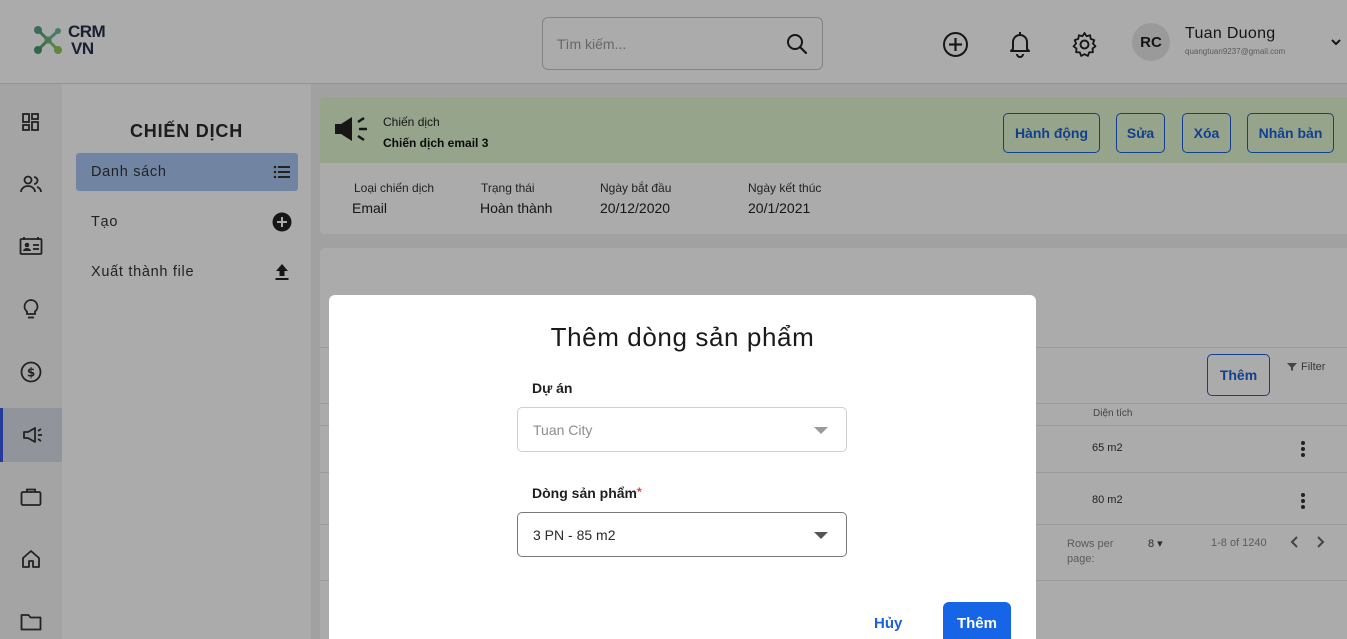 Image resolution: width=1347 pixels, height=639 pixels. Describe the element at coordinates (888, 623) in the screenshot. I see `cancel-button: Hủy` at that location.